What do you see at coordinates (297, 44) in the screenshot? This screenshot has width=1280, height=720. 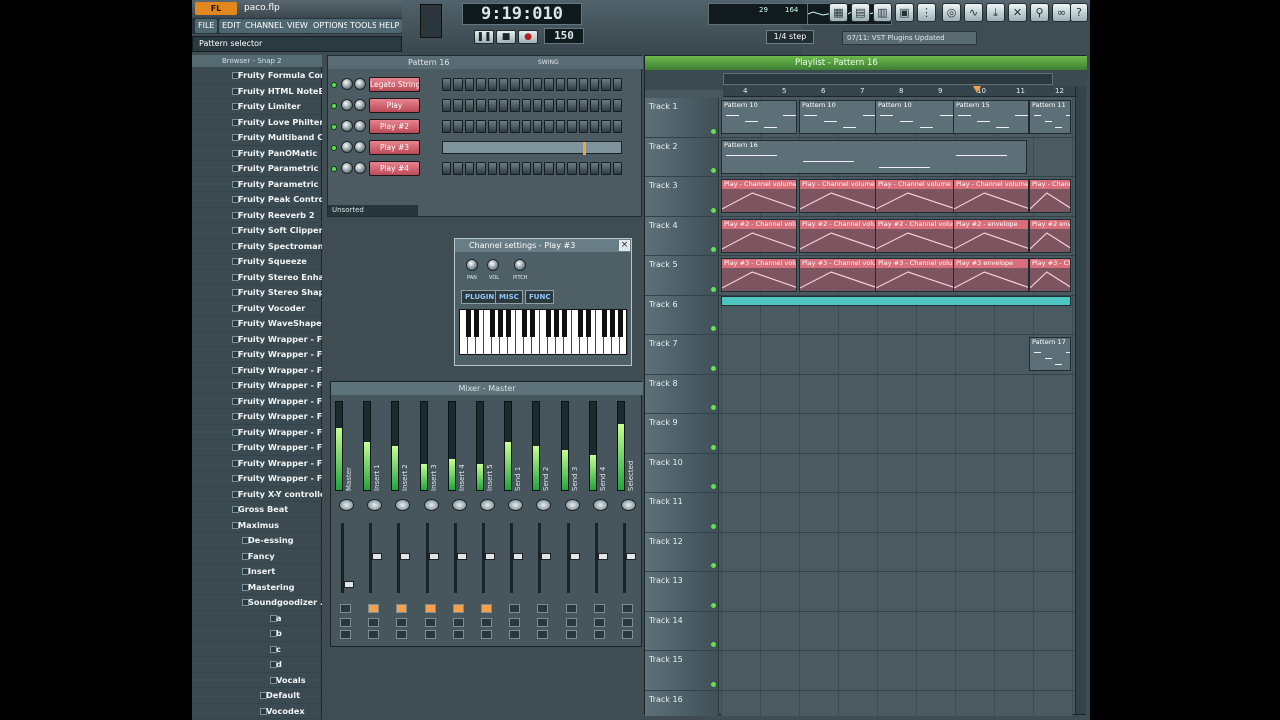 I see `pattern-selector: Pattern selector` at bounding box center [297, 44].